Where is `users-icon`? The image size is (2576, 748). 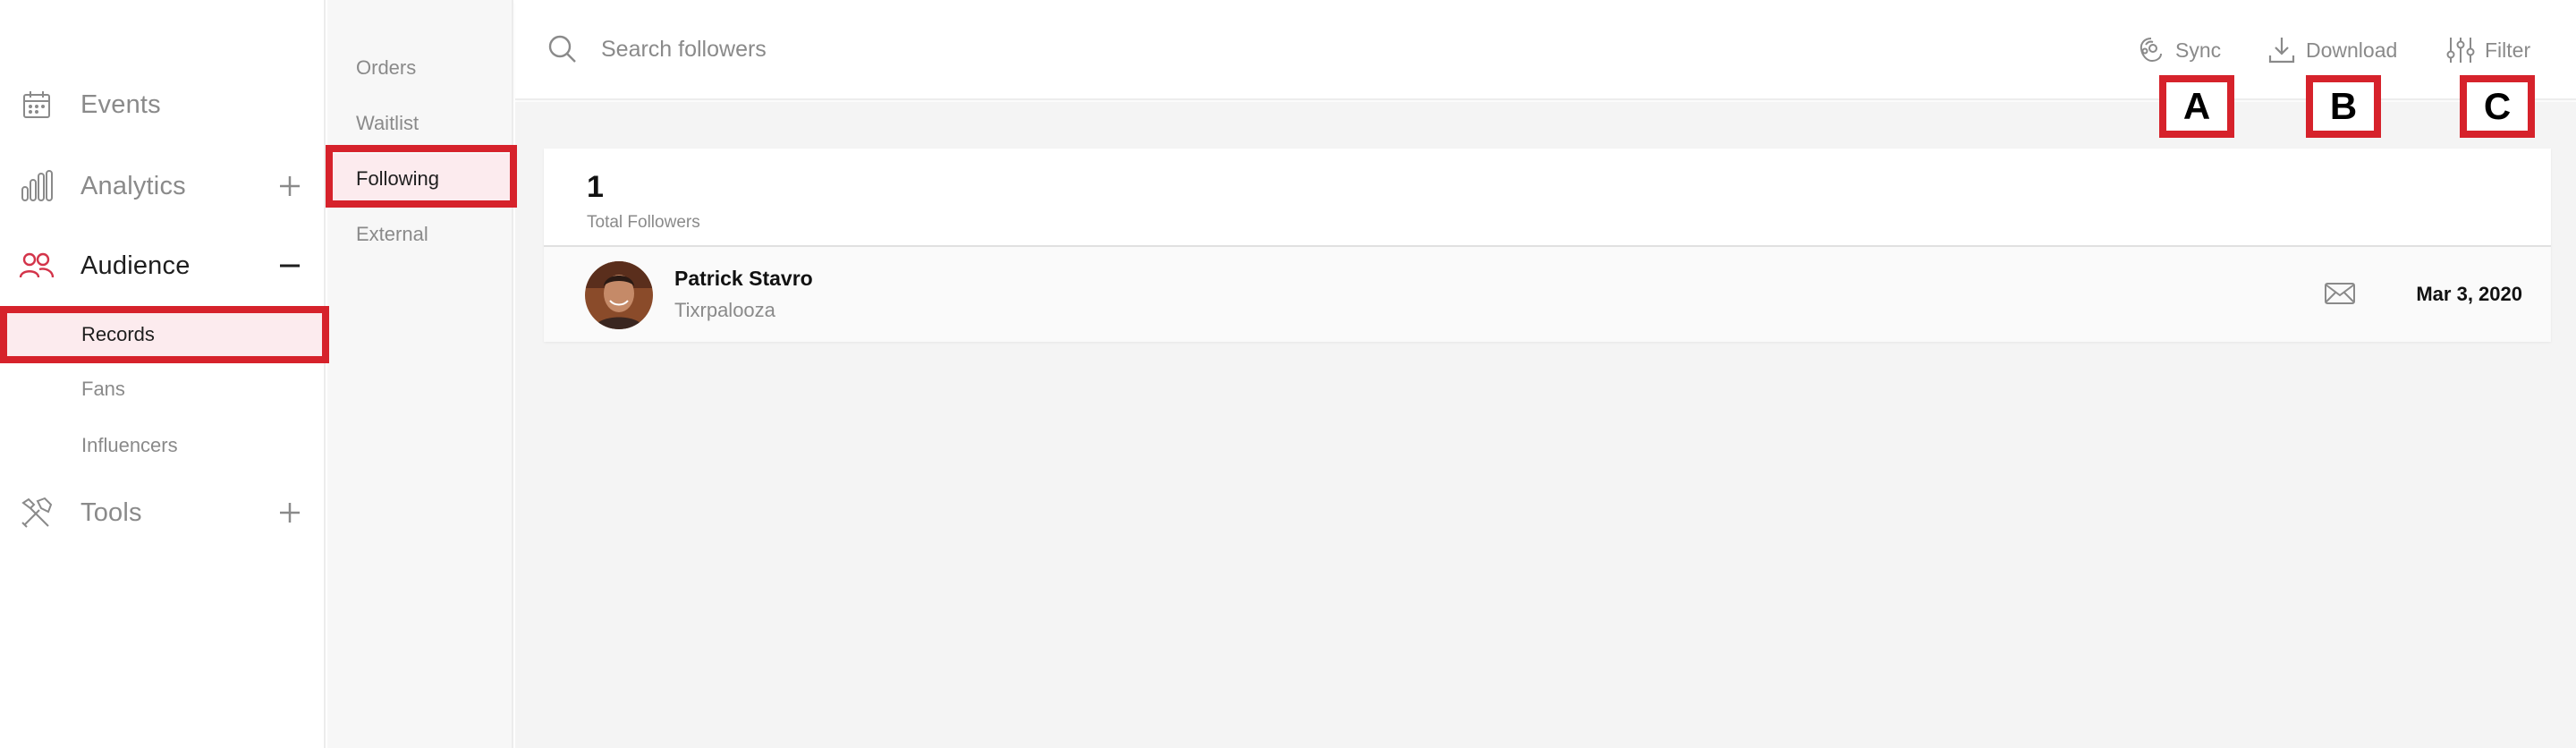 users-icon is located at coordinates (37, 266).